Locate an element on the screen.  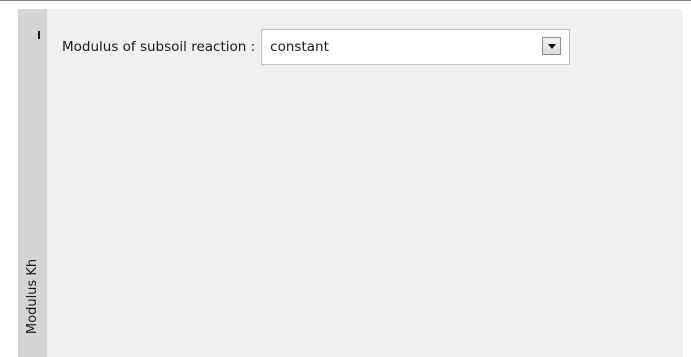
side-tab-label-container: Modulus Kh is located at coordinates (32, 296).